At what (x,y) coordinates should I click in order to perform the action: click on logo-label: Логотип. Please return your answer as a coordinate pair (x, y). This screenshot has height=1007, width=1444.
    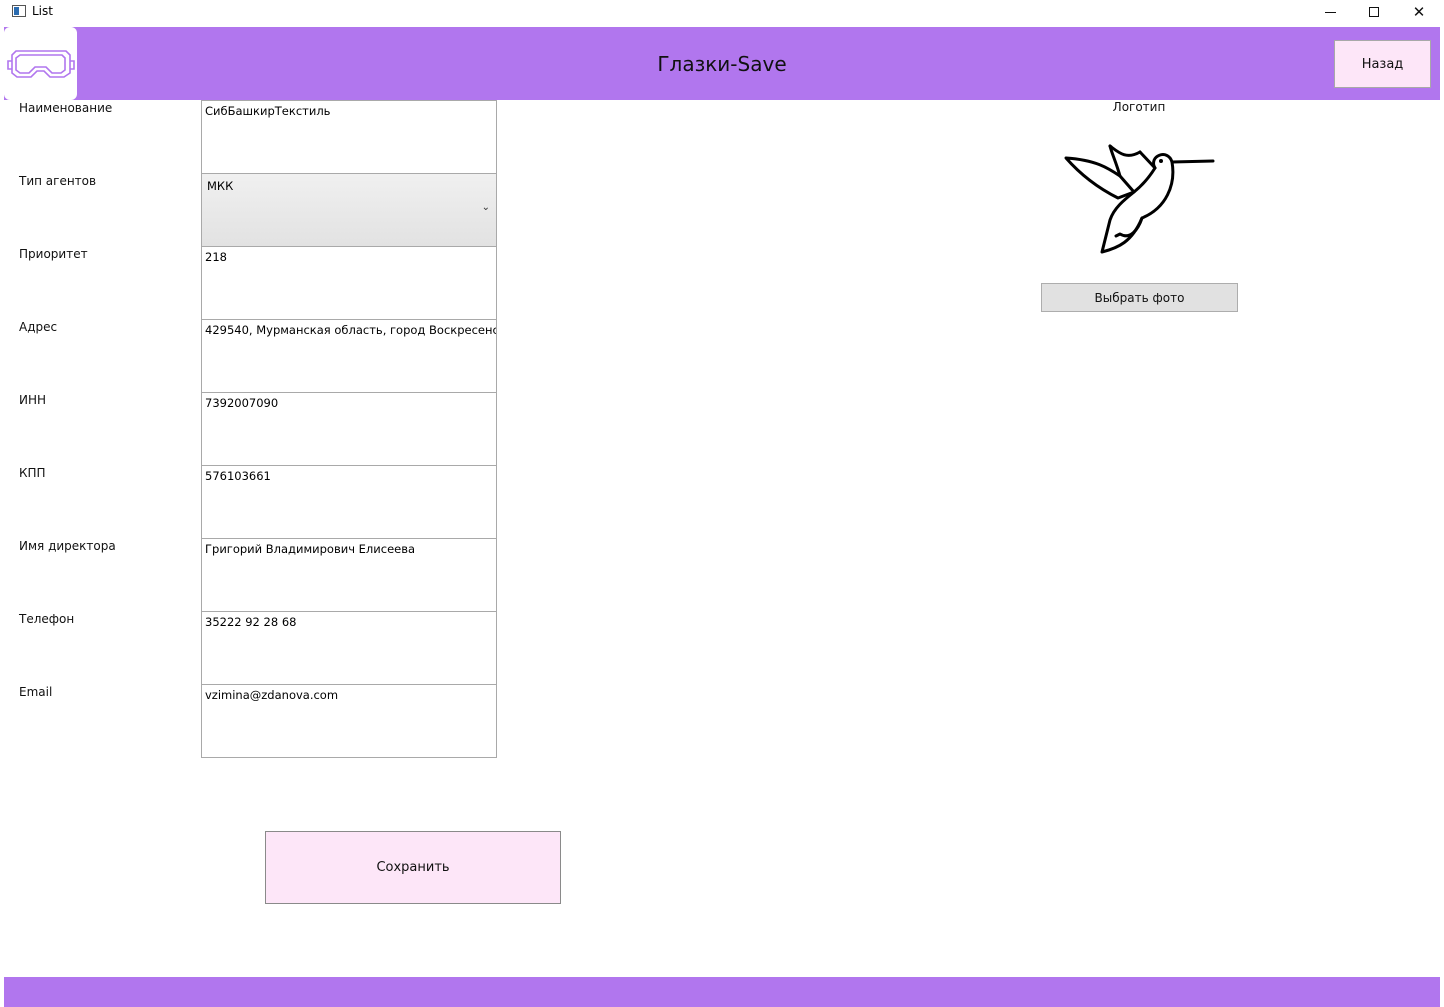
    Looking at the image, I should click on (1139, 107).